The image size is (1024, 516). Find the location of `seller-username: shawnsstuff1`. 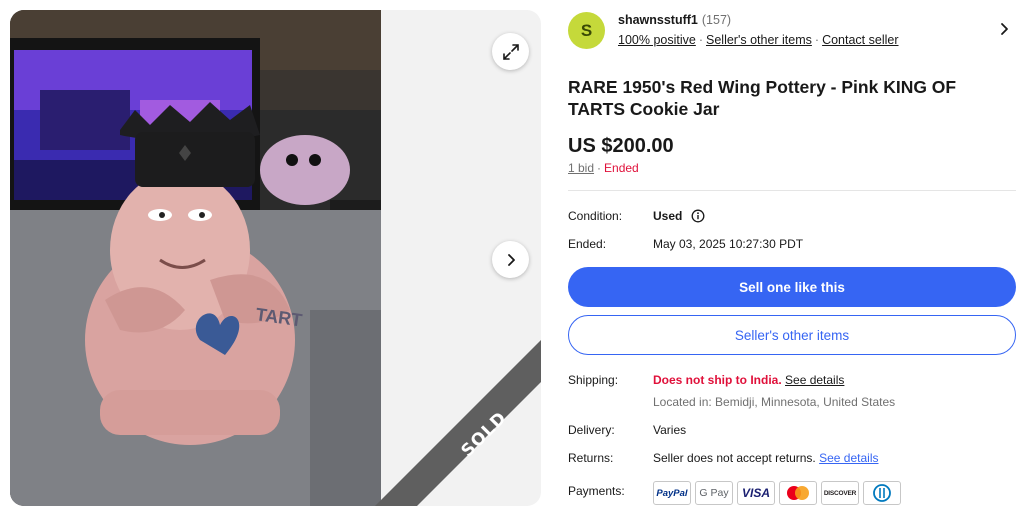

seller-username: shawnsstuff1 is located at coordinates (658, 20).